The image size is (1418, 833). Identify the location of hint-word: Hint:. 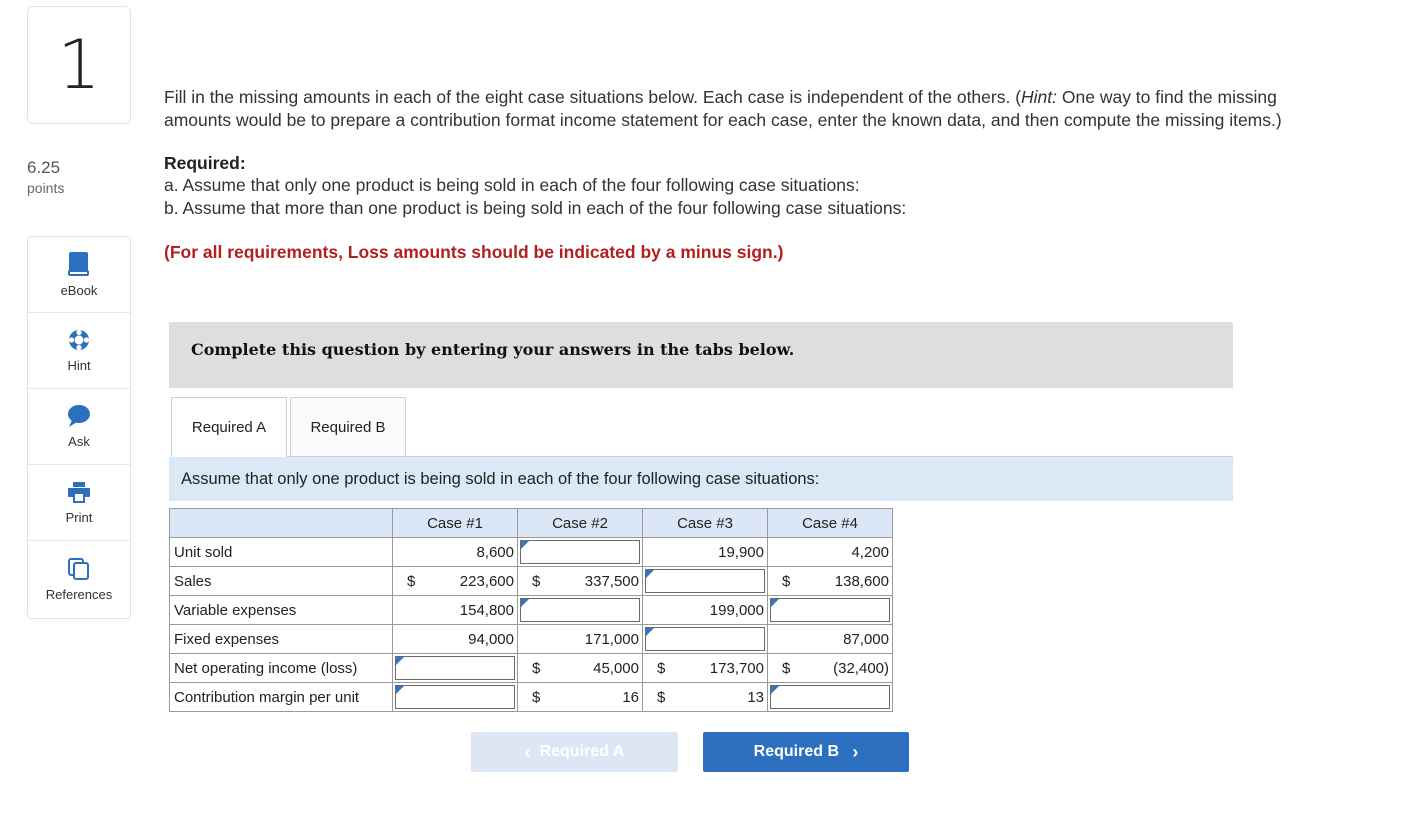
(1039, 97).